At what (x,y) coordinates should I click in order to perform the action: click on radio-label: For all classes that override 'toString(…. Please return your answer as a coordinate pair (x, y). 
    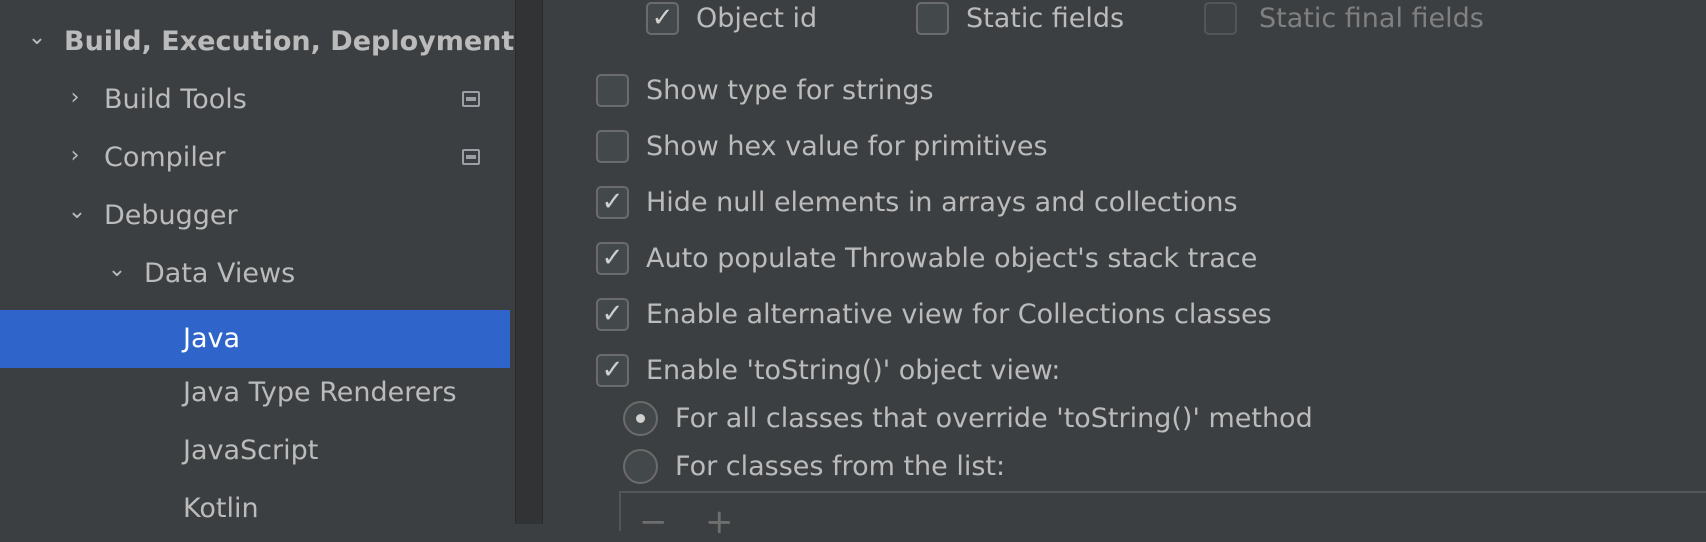
    Looking at the image, I should click on (994, 418).